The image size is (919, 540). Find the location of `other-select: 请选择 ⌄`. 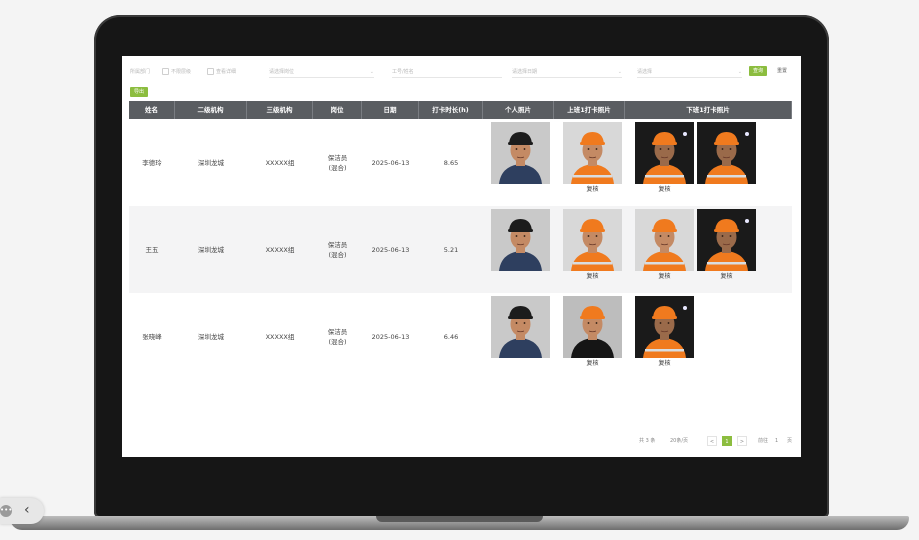

other-select: 请选择 ⌄ is located at coordinates (689, 72).